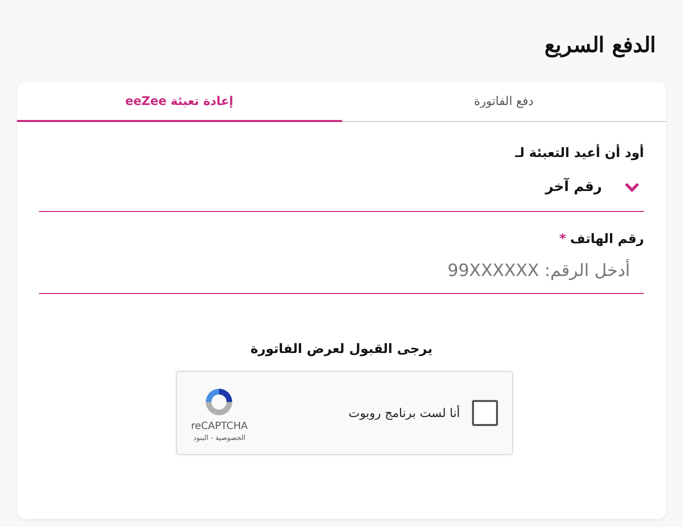  Describe the element at coordinates (485, 413) in the screenshot. I see `checkbox` at that location.